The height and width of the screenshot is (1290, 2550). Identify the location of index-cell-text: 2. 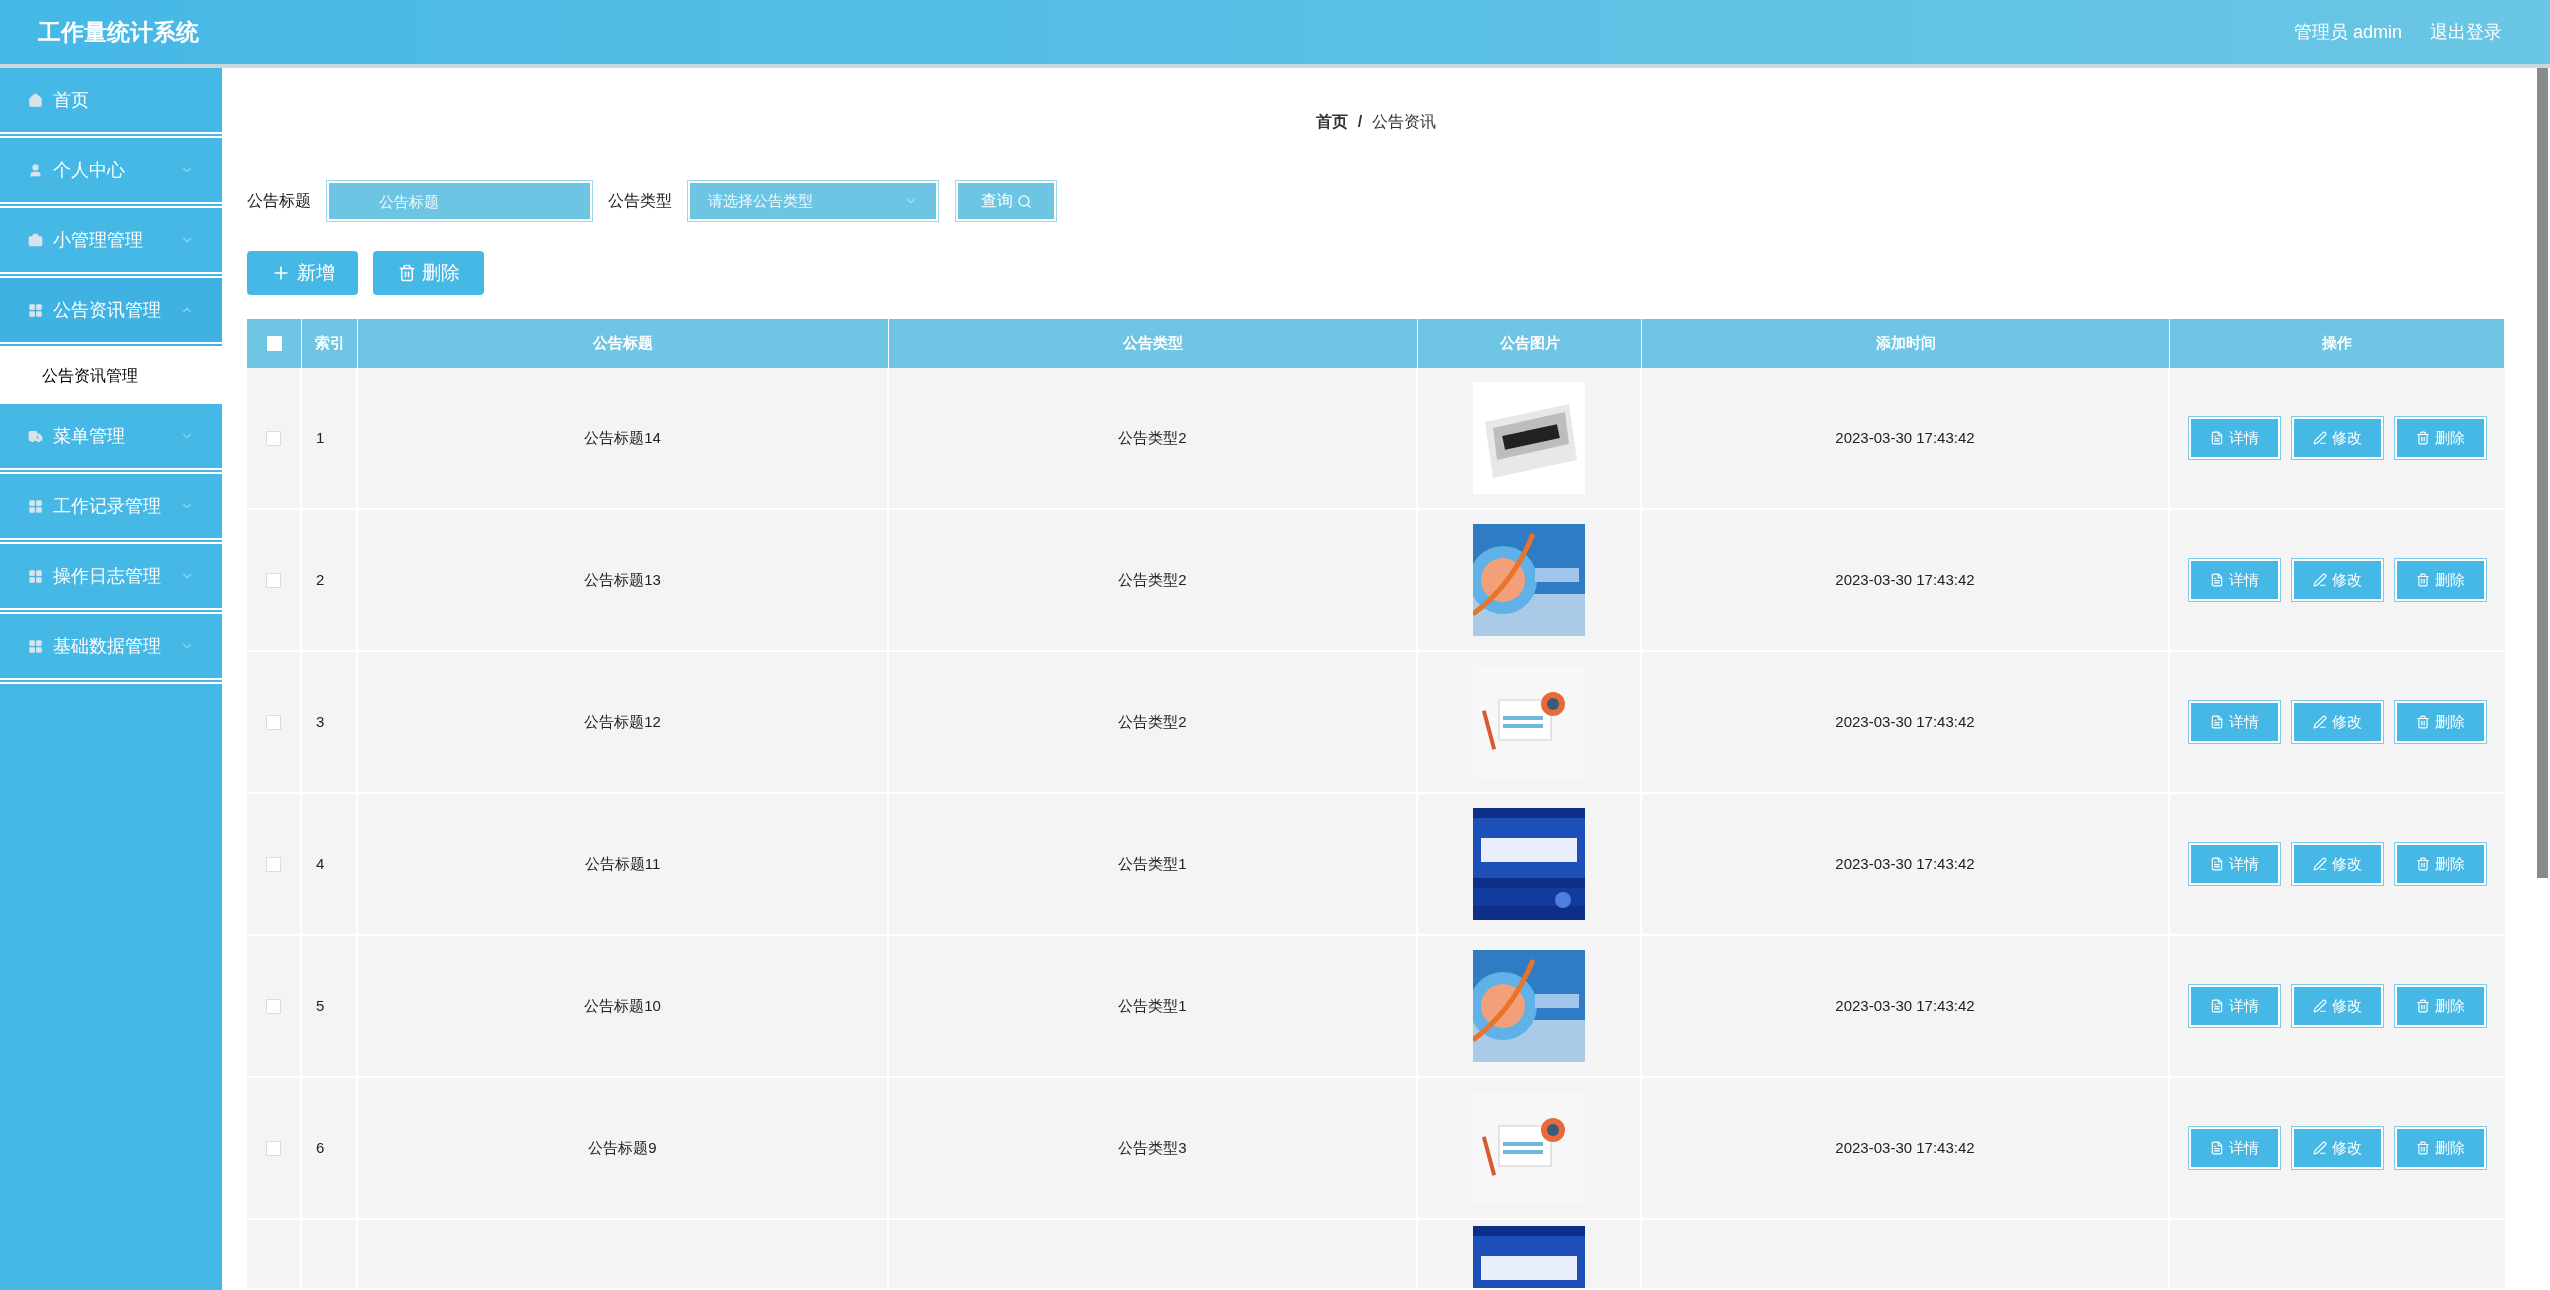
(320, 579).